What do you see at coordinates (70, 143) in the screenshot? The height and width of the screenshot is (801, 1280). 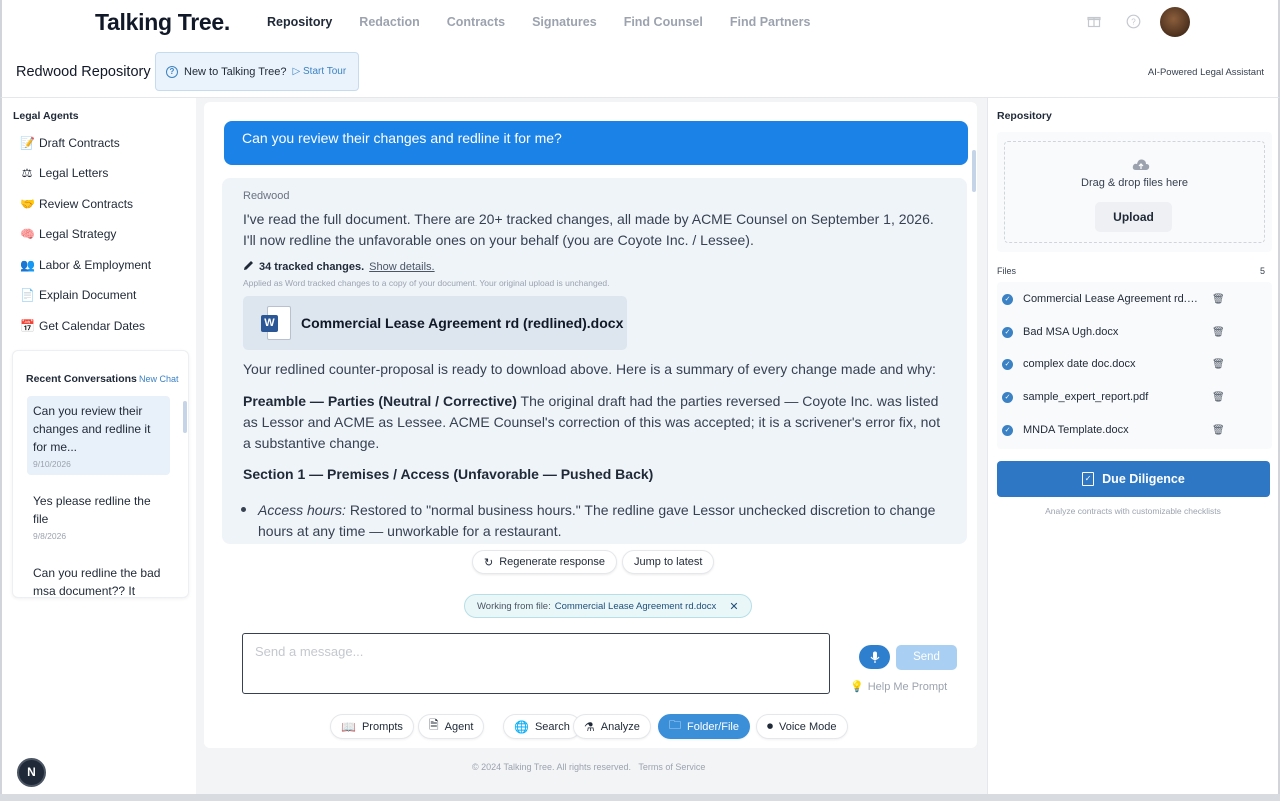 I see `agent-draft-contracts: 📝 Draft Contracts` at bounding box center [70, 143].